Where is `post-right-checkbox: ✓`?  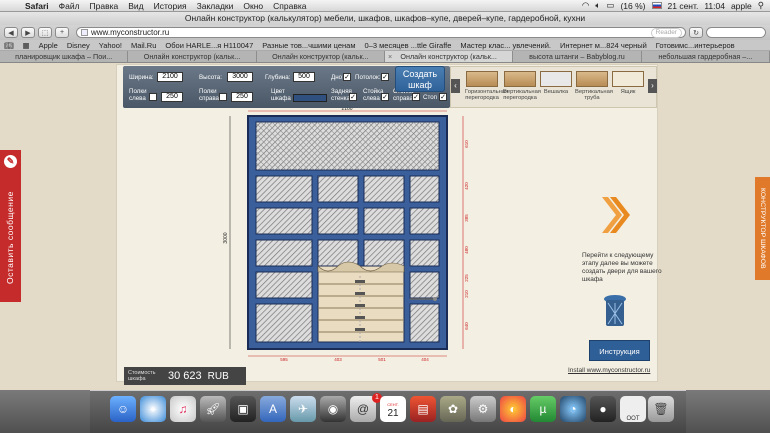 post-right-checkbox: ✓ is located at coordinates (416, 97).